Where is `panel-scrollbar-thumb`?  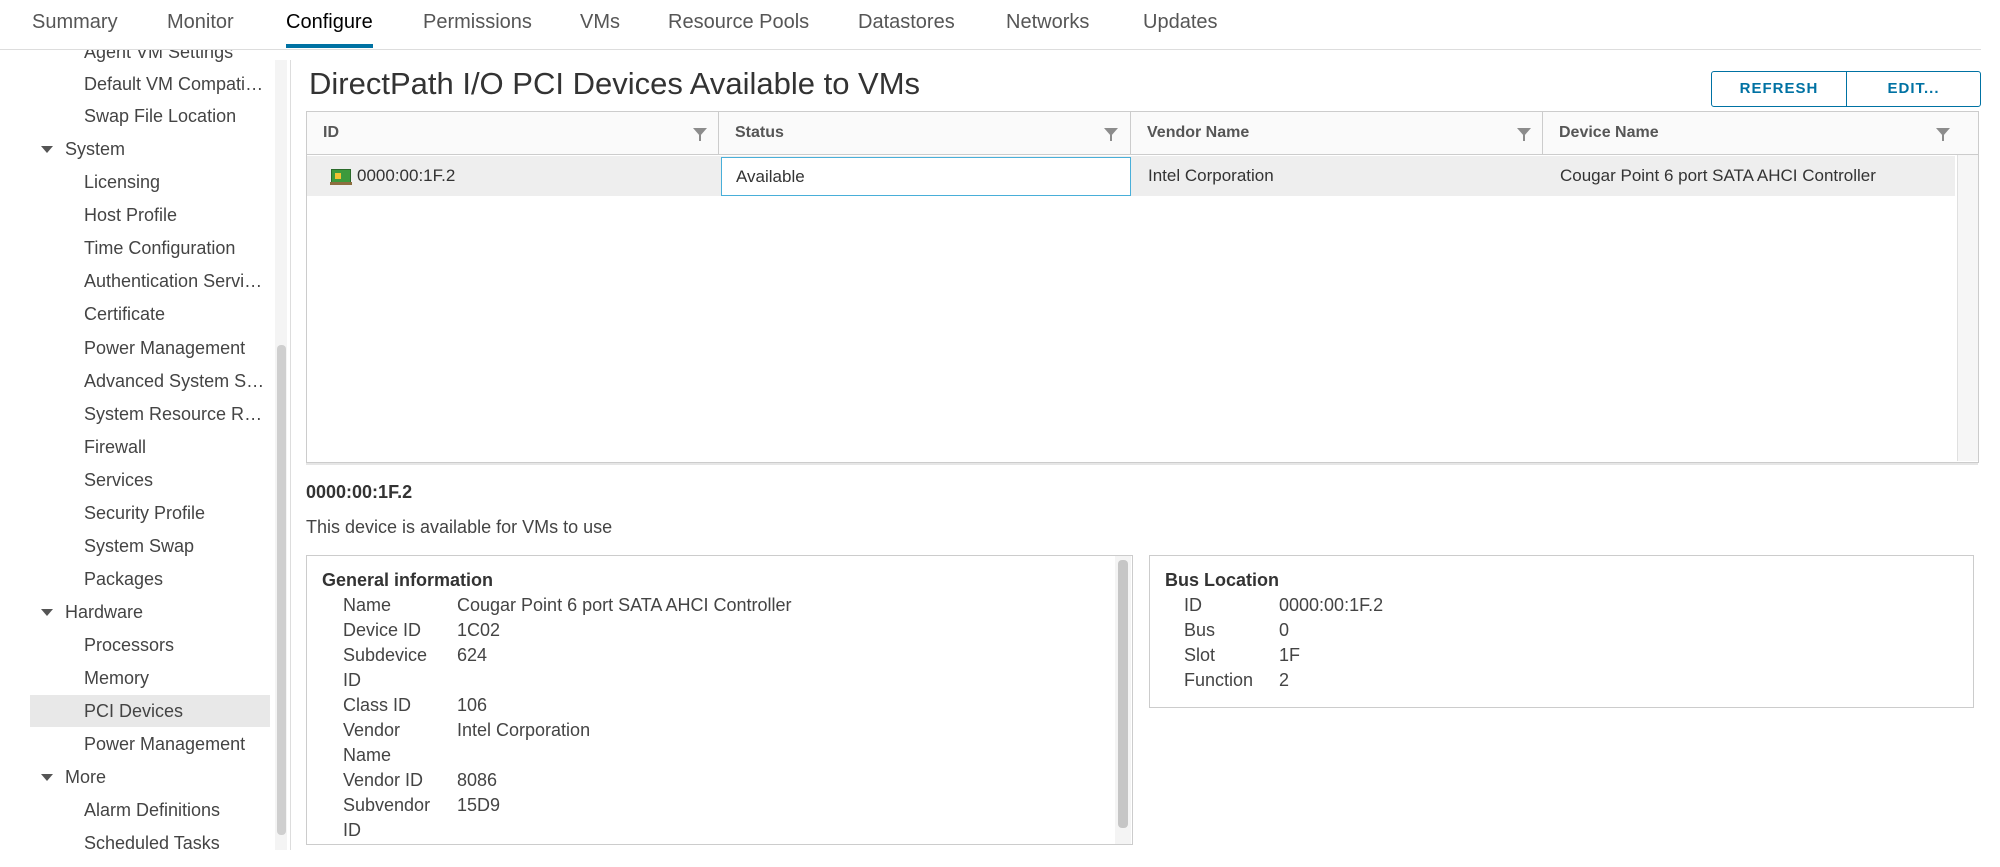 panel-scrollbar-thumb is located at coordinates (1123, 694).